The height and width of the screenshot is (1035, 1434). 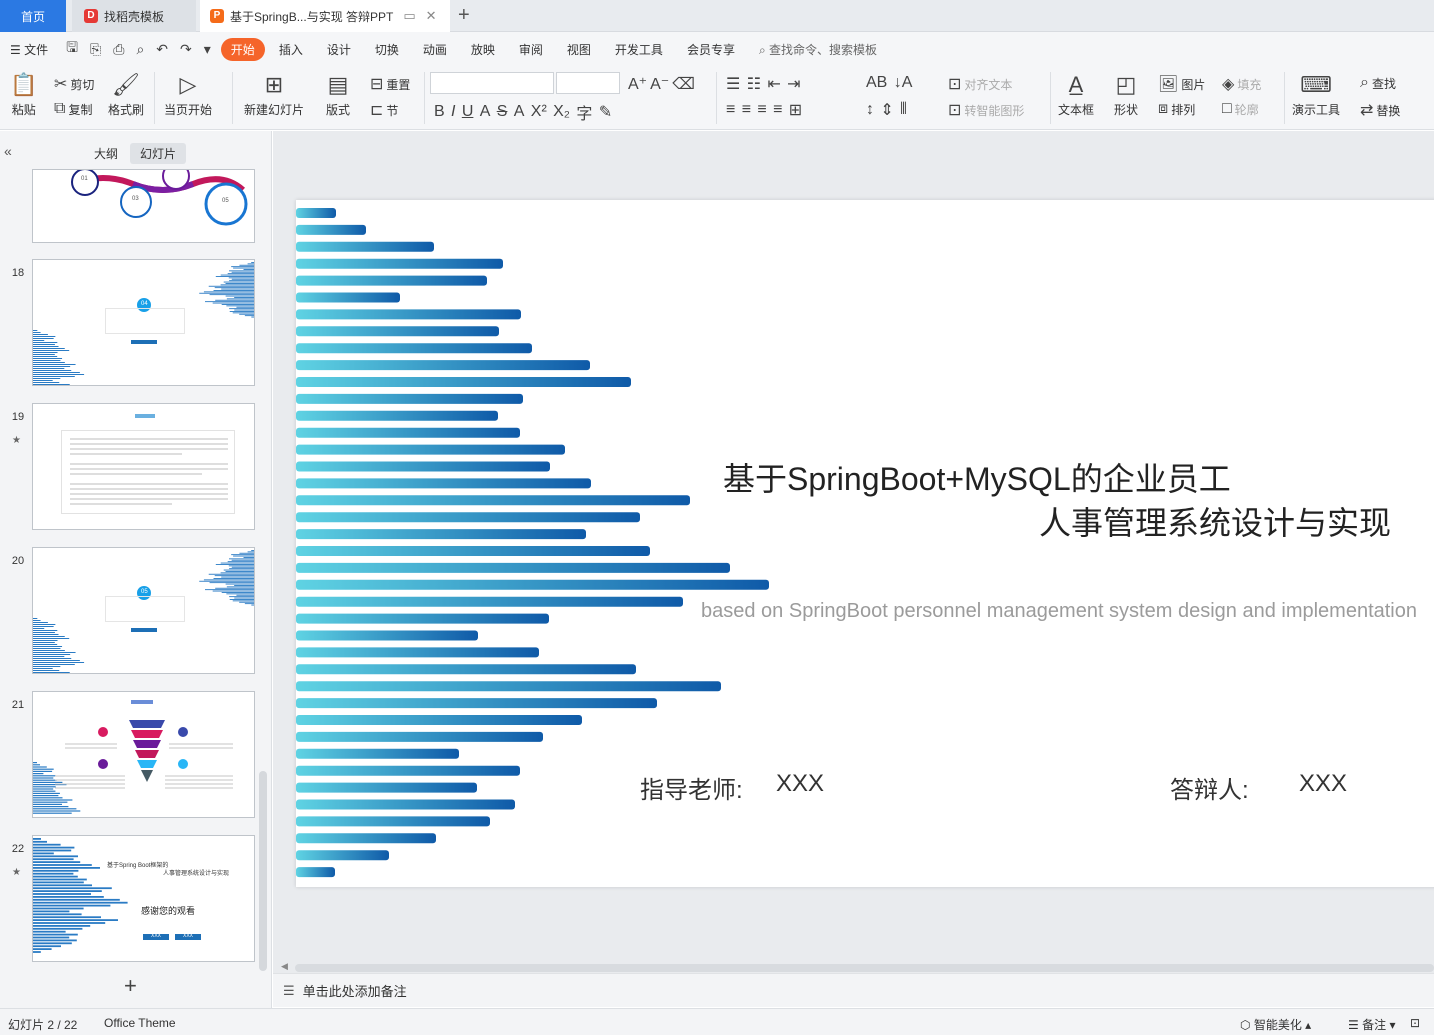 I want to click on menu-insert: 插入, so click(x=291, y=49).